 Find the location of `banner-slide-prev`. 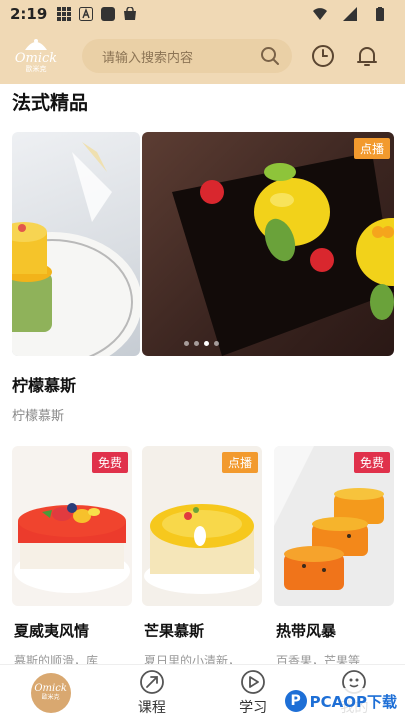

banner-slide-prev is located at coordinates (76, 244).